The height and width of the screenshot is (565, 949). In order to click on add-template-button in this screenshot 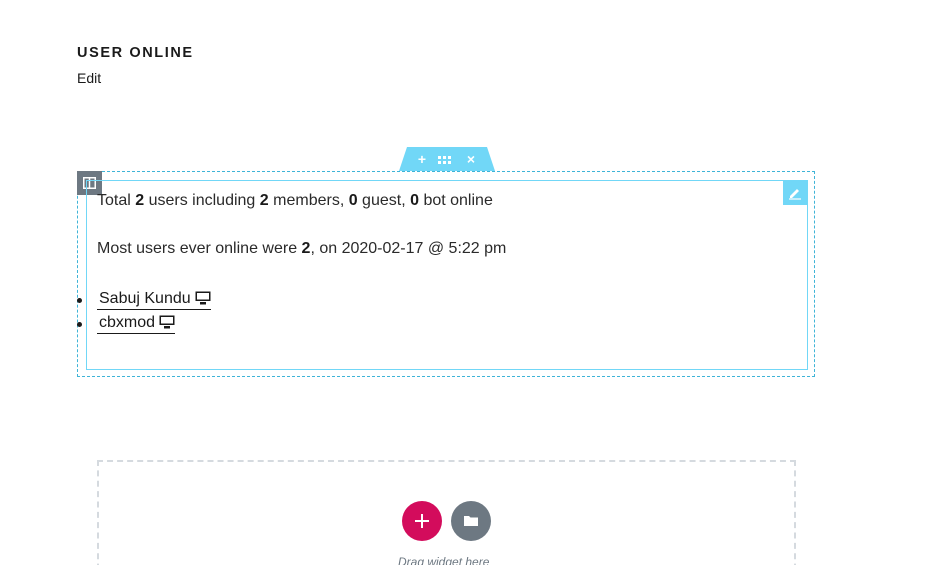, I will do `click(471, 521)`.